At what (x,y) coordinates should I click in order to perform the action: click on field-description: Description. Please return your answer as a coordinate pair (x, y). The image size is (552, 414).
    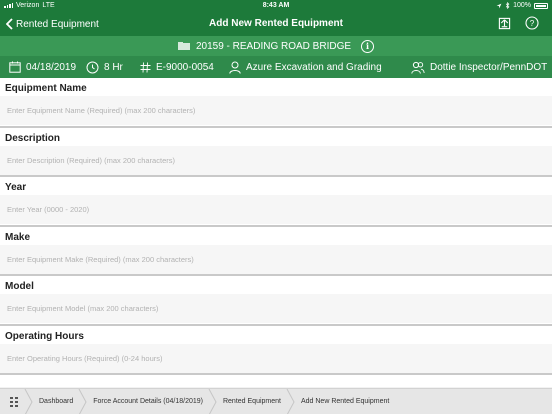
    Looking at the image, I should click on (276, 152).